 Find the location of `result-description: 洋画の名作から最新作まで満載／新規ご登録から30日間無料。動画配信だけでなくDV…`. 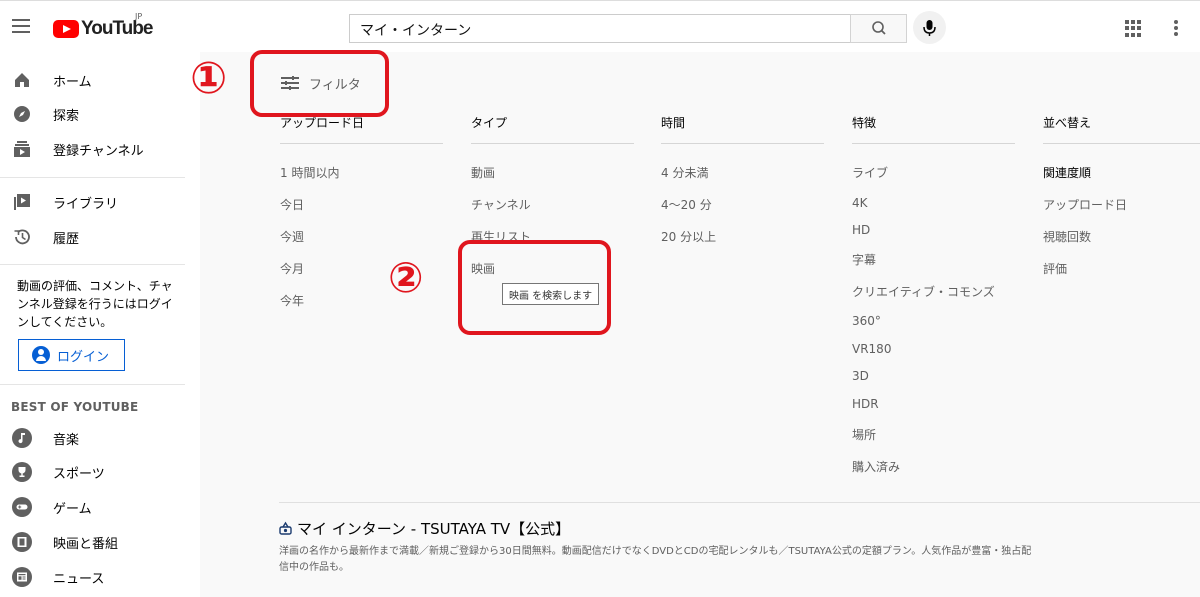

result-description: 洋画の名作から最新作まで満載／新規ご登録から30日間無料。動画配信だけでなくDV… is located at coordinates (655, 559).